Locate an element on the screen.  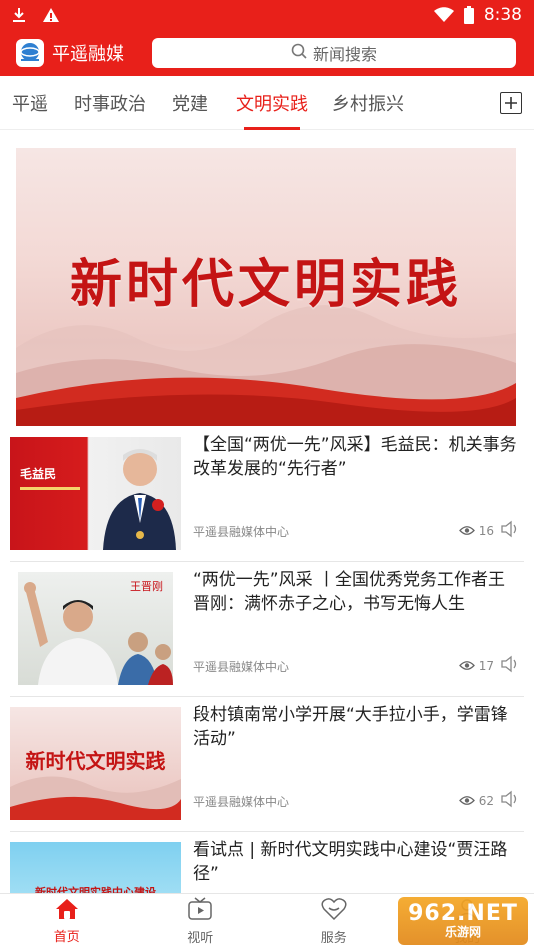
news-thumbnail: 新时代文明实践 is located at coordinates (95, 763).